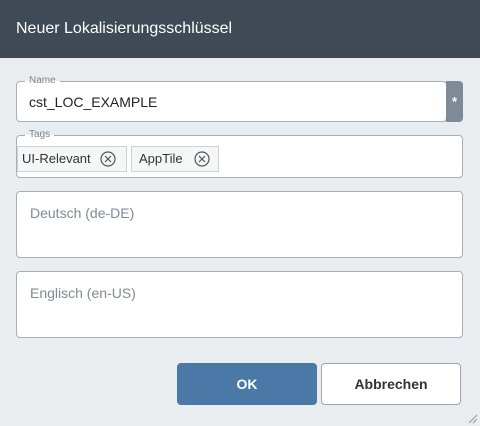  I want to click on tags-field-label: Tags, so click(40, 135).